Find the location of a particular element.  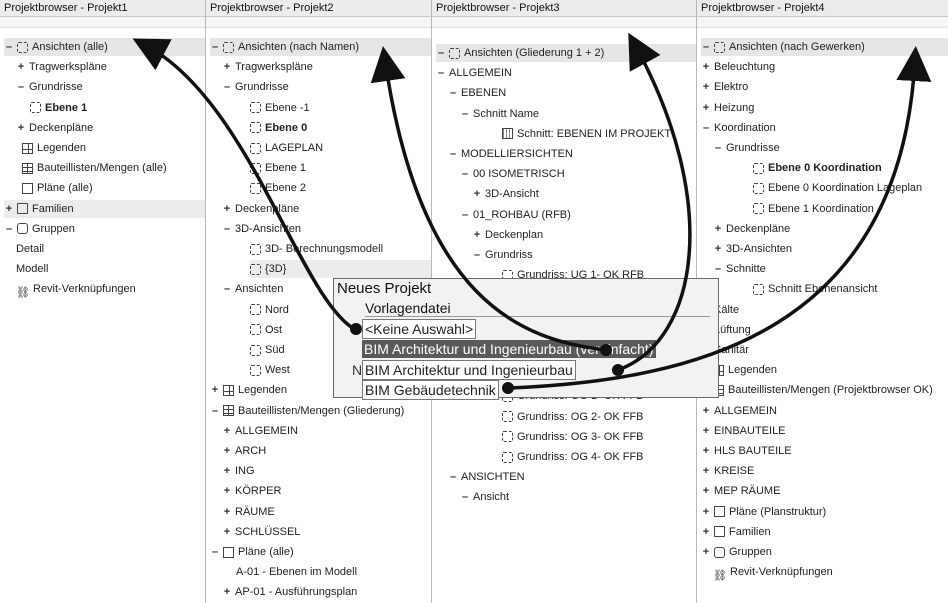

tree-item: + KÖRPER is located at coordinates (326, 491).